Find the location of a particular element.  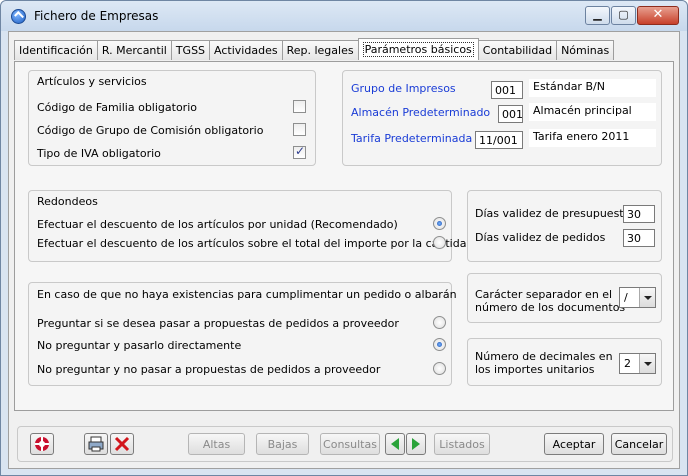

validez-presupuestos-input: 30 is located at coordinates (639, 214).